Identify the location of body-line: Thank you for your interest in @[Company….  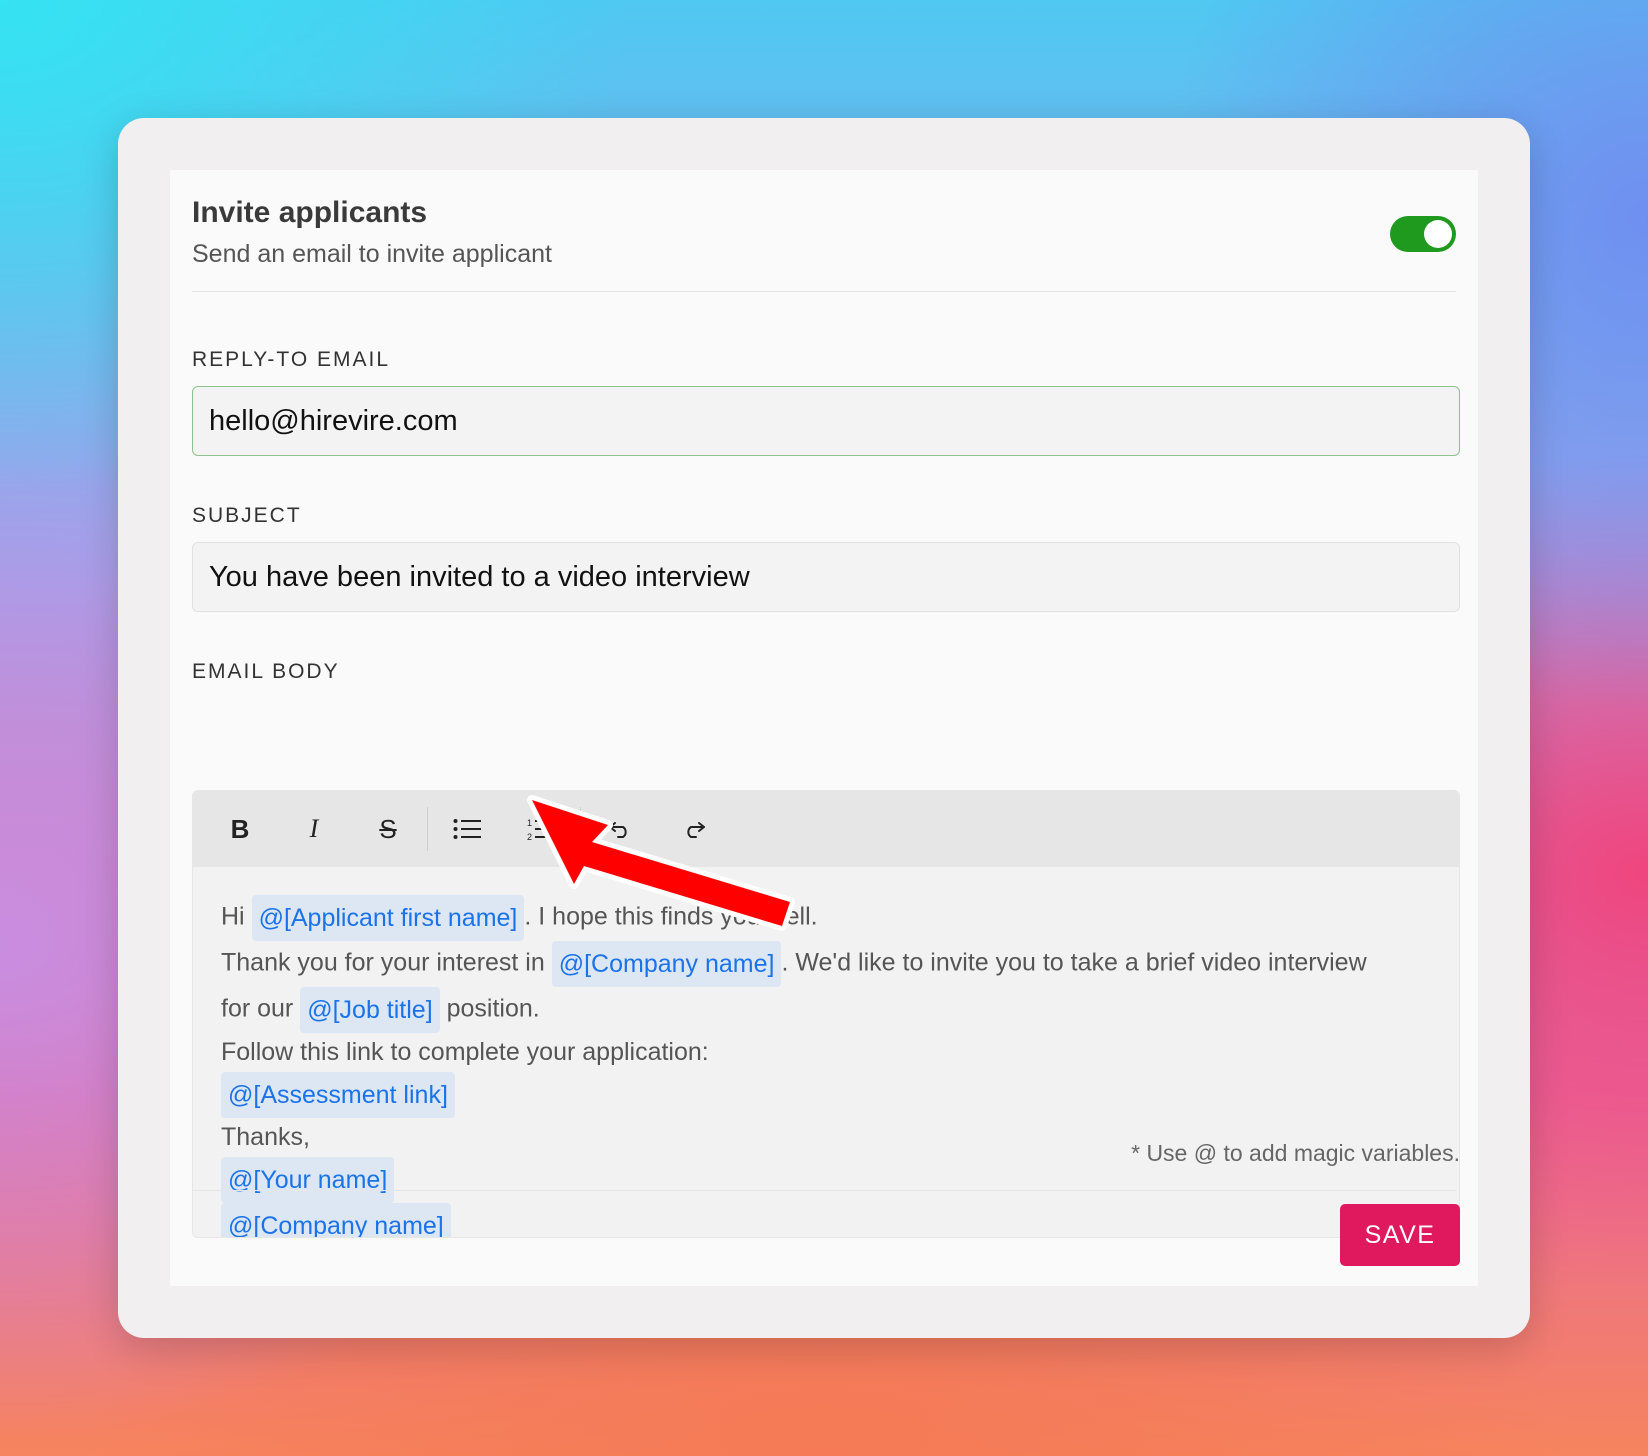
(826, 964).